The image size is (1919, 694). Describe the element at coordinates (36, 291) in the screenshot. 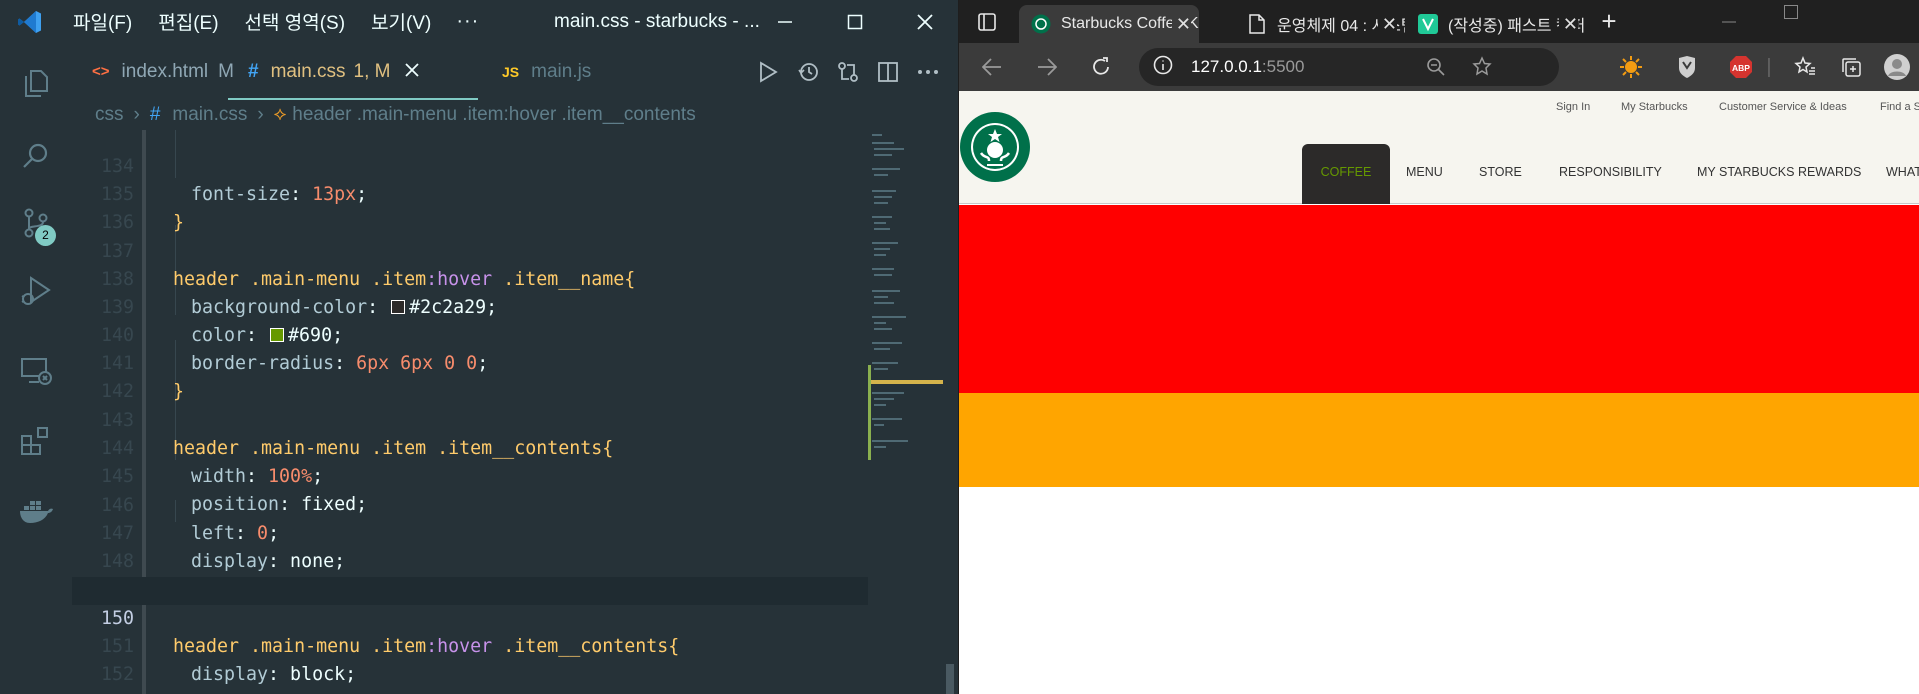

I see `run-debug-icon` at that location.